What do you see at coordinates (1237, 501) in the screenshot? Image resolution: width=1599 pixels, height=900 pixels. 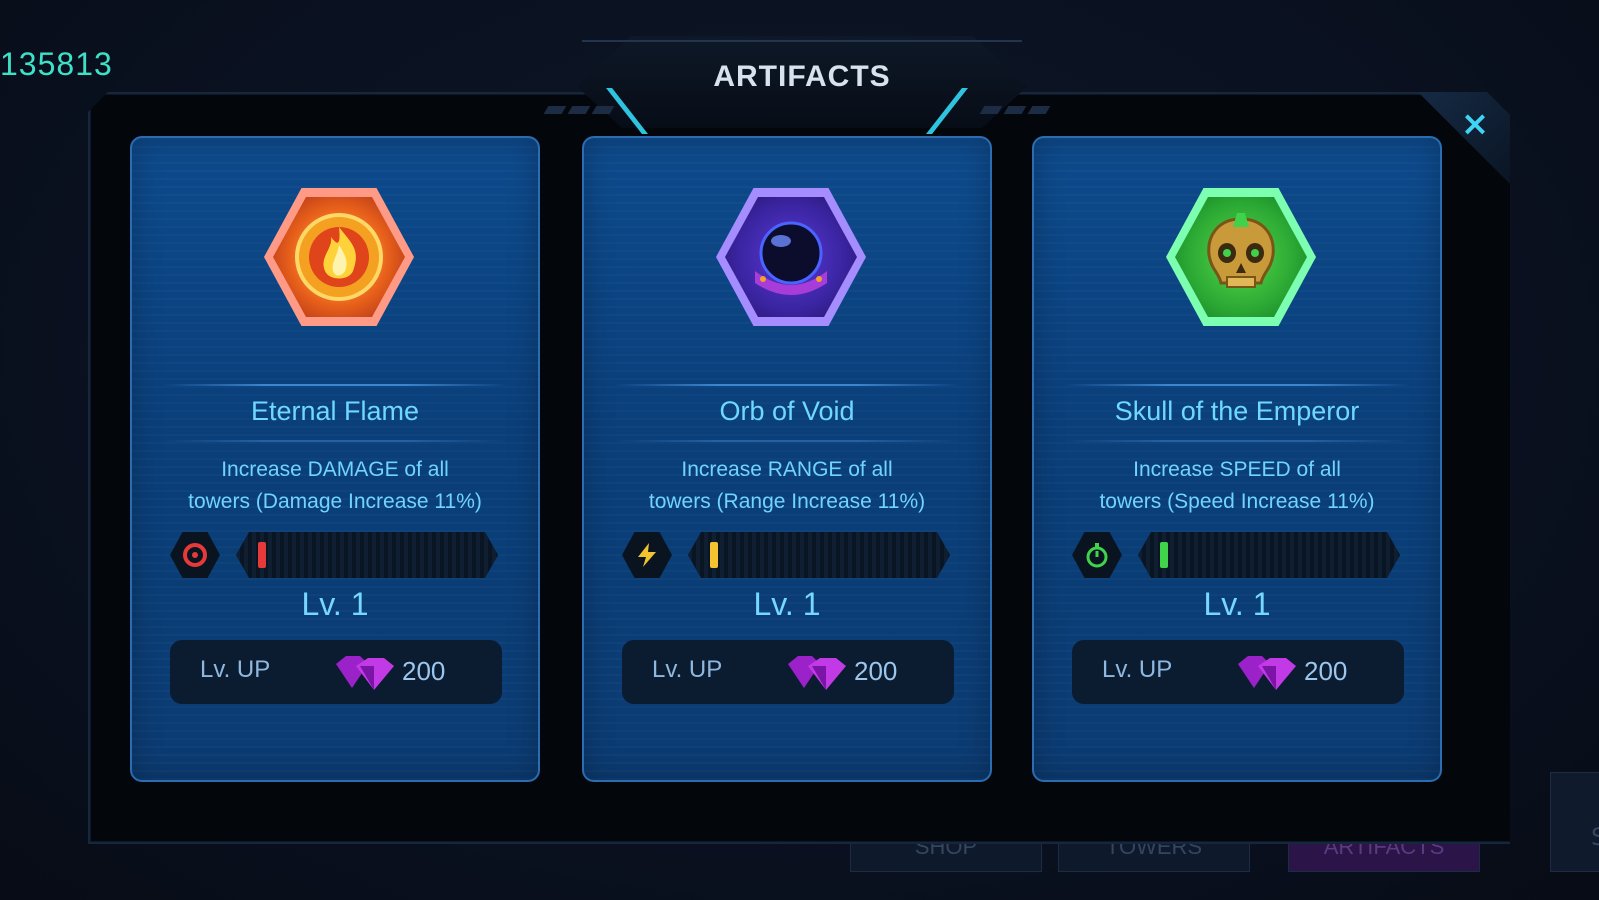 I see `desc-line: towers (Speed Increase 11%)` at bounding box center [1237, 501].